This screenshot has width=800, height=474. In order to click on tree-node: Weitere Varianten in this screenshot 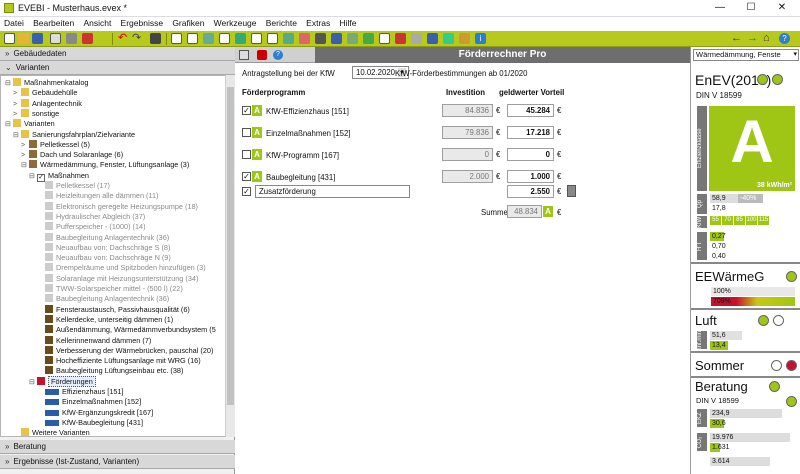, I will do `click(51, 432)`.